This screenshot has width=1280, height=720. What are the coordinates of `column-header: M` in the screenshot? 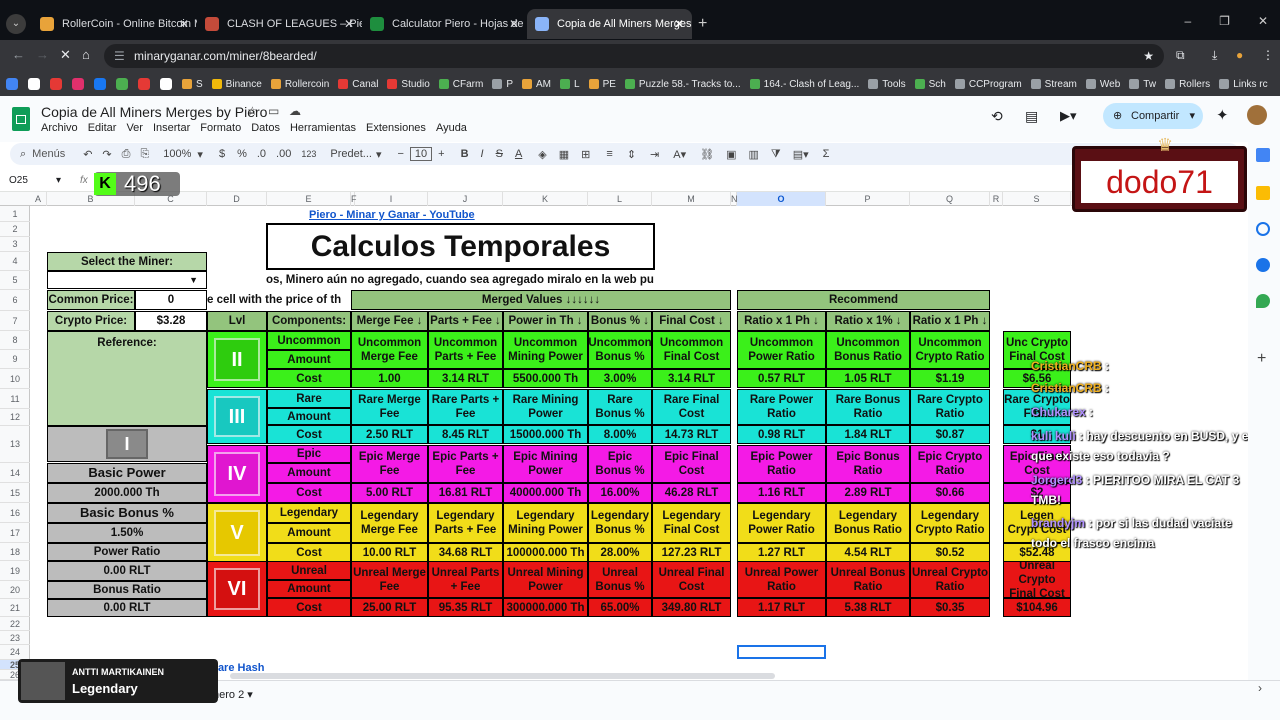 It's located at (691, 199).